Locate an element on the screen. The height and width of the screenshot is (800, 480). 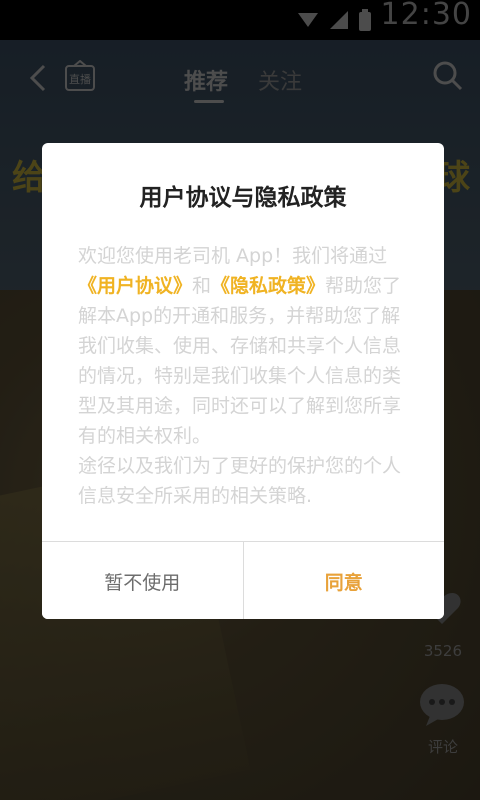
privacy-policy-link: 《隐私政策》 is located at coordinates (268, 286).